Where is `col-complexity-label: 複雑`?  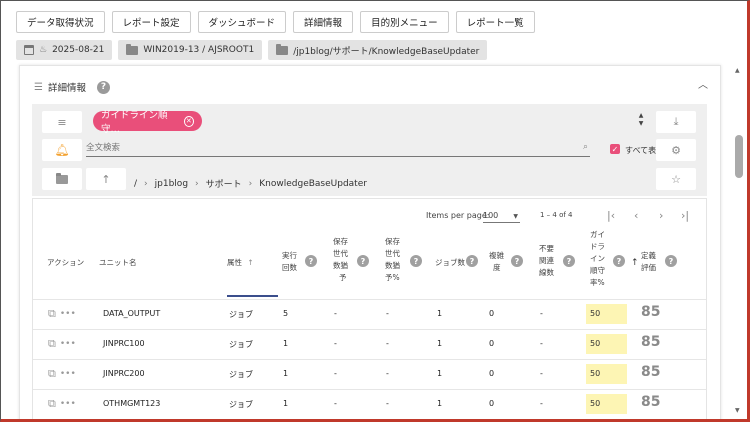 col-complexity-label: 複雑 is located at coordinates (496, 255).